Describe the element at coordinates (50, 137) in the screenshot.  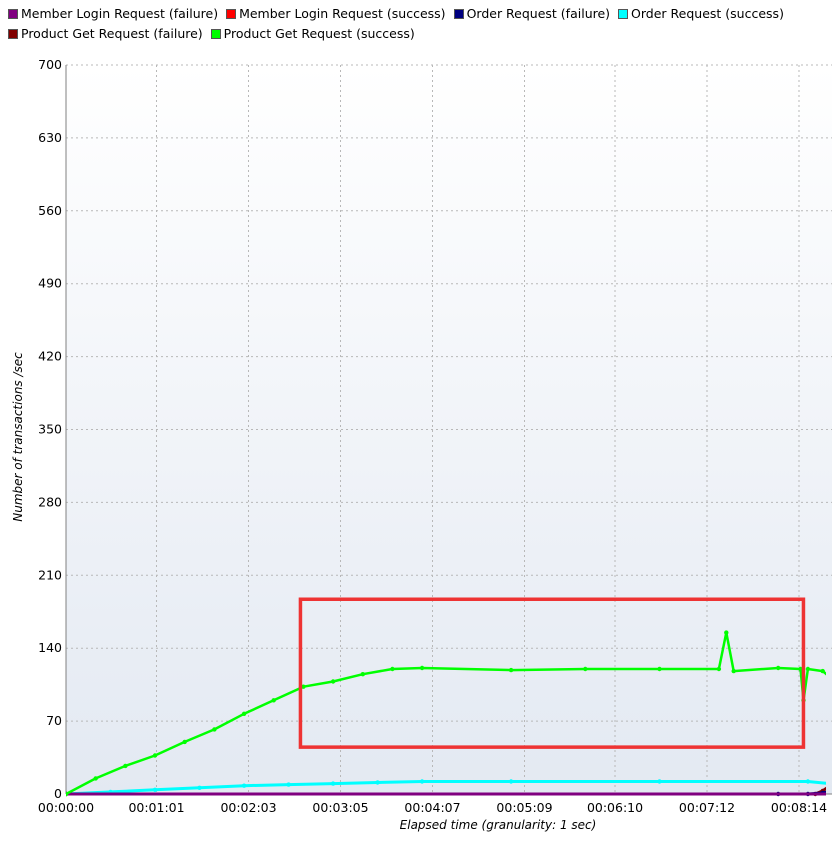
I see `y-tick-label: 630` at that location.